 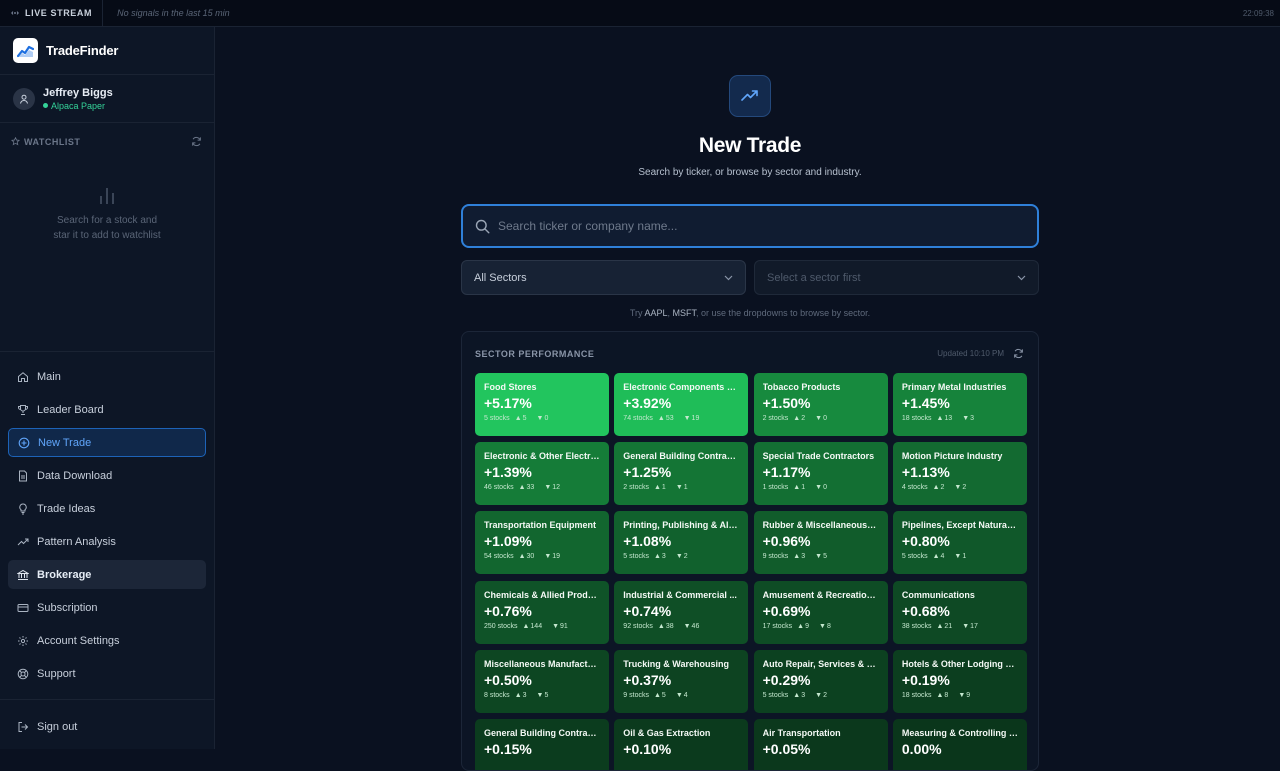 I want to click on sector-tile: General Building Contract... +0.15%, so click(x=542, y=744).